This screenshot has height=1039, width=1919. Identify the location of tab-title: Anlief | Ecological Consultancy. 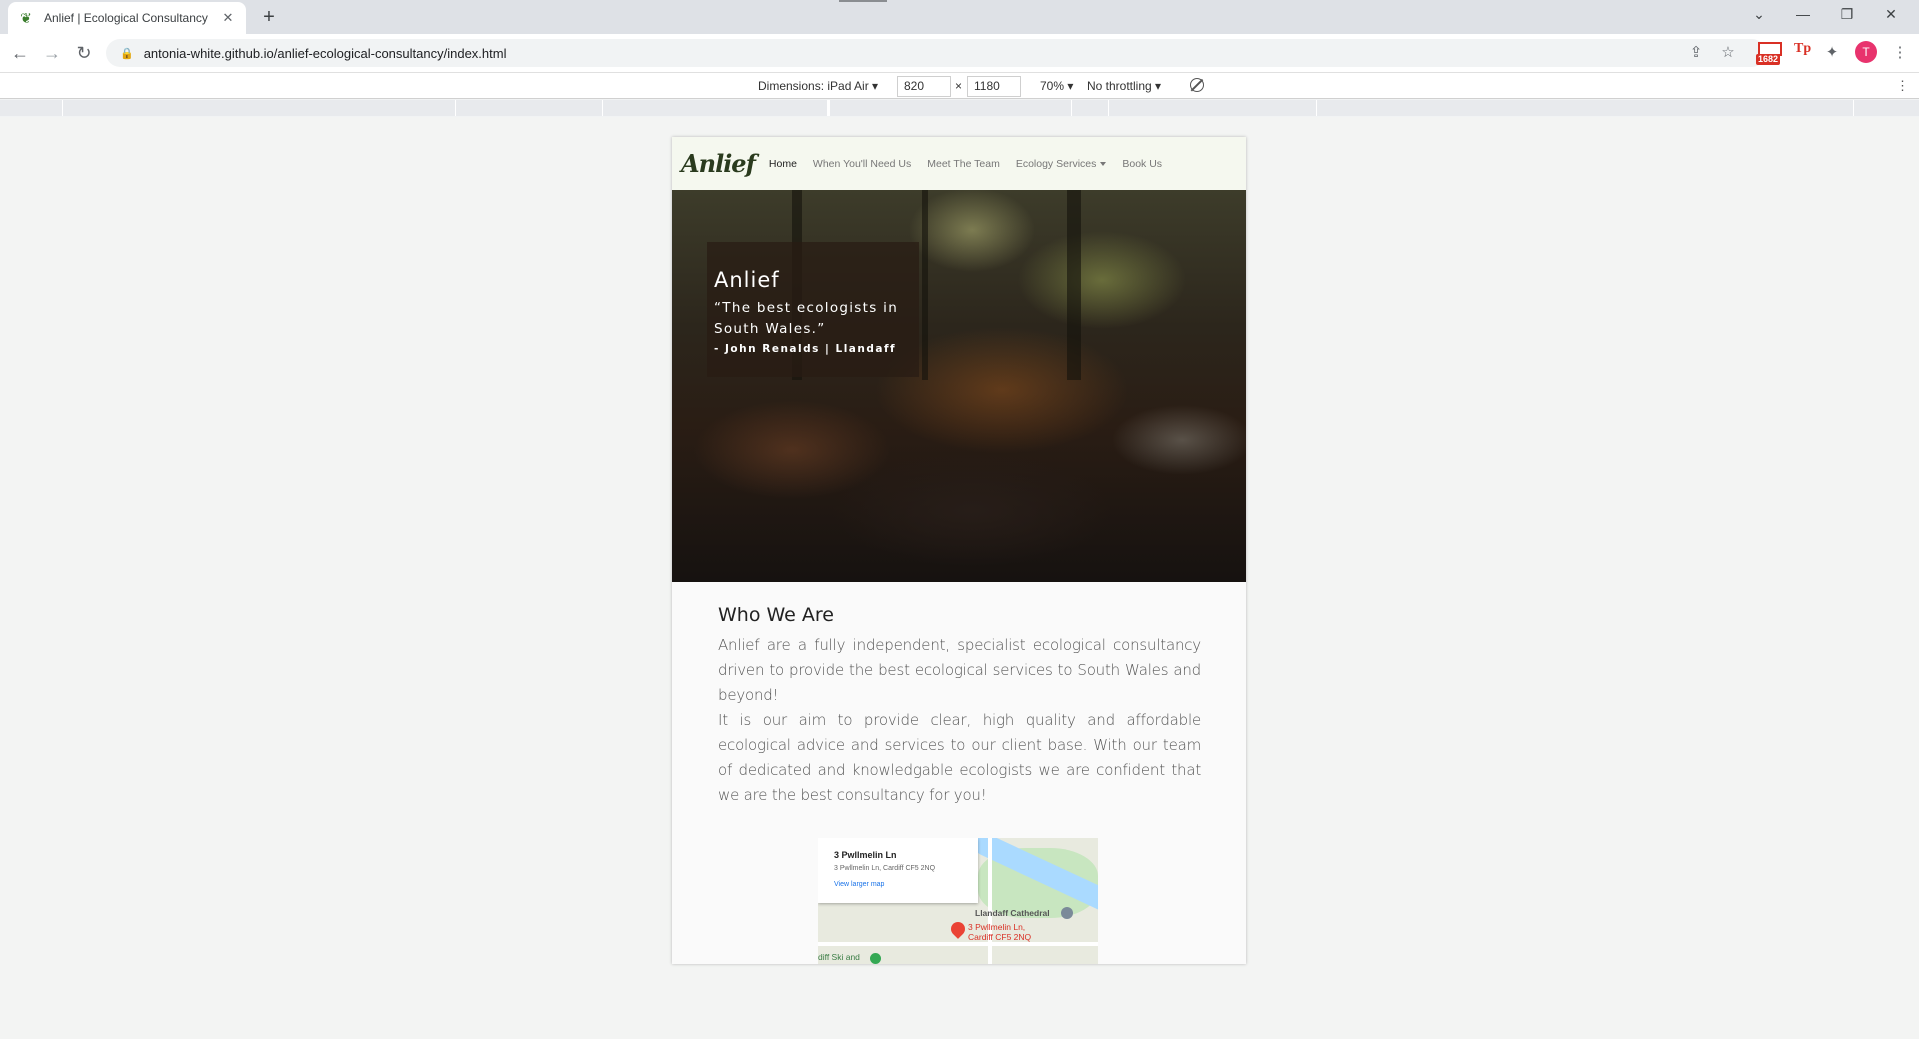
(126, 18).